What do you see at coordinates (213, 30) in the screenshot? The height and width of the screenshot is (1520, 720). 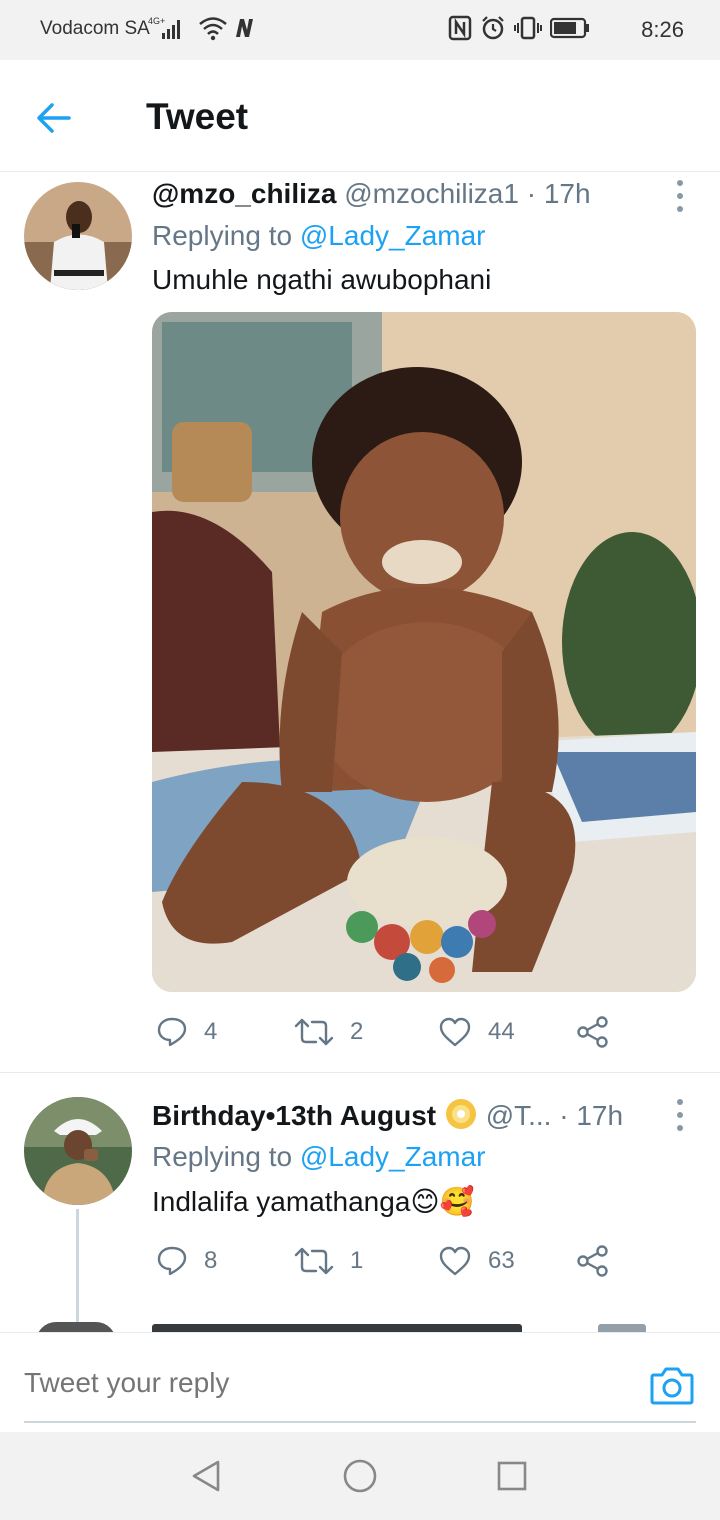 I see `wifi-icon` at bounding box center [213, 30].